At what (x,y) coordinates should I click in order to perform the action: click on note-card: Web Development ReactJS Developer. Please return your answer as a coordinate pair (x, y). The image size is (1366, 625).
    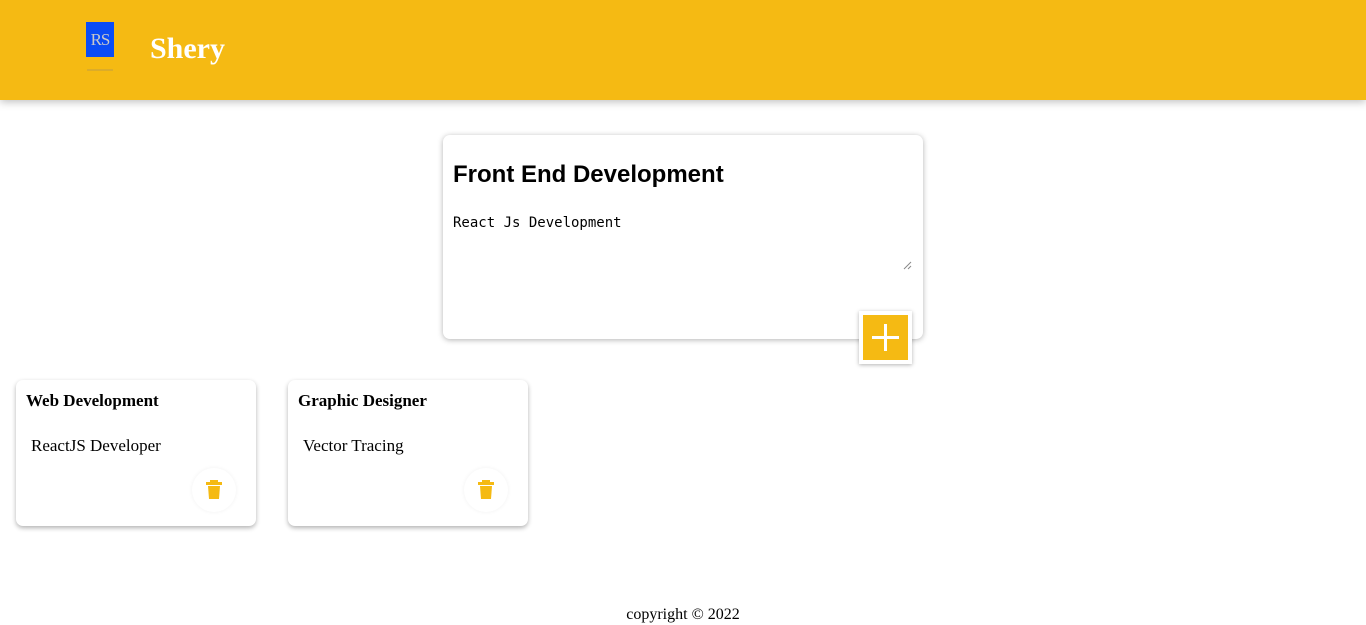
    Looking at the image, I should click on (136, 453).